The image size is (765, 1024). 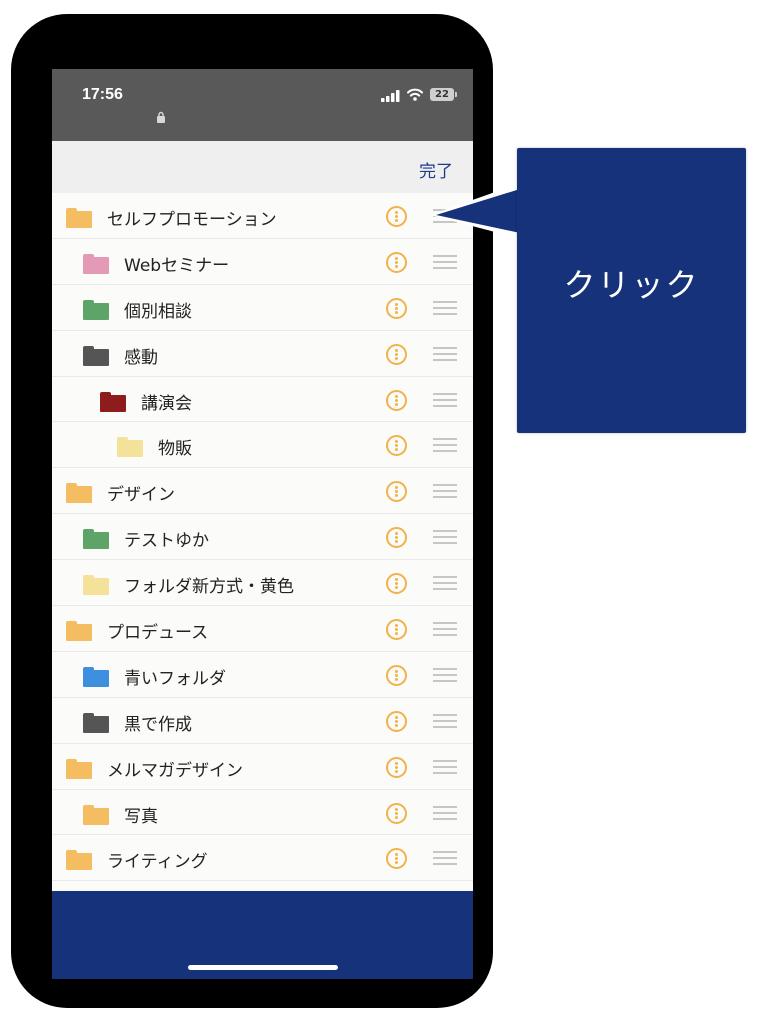 I want to click on folder-label: セルフプロモーション, so click(x=192, y=220).